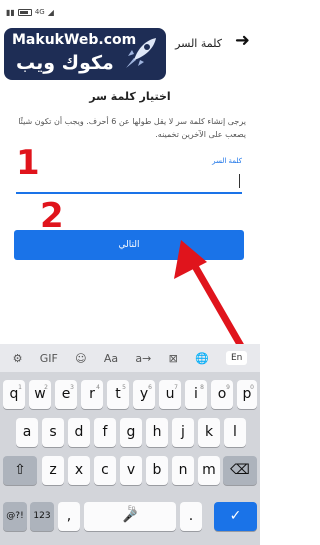 The height and width of the screenshot is (545, 320). What do you see at coordinates (236, 358) in the screenshot?
I see `language-en-button: En` at bounding box center [236, 358].